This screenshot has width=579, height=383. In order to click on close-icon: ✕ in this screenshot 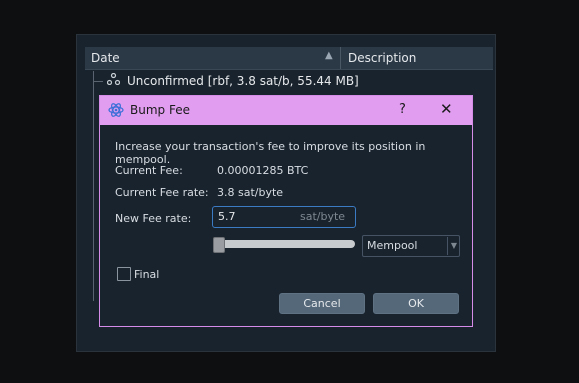, I will do `click(446, 109)`.